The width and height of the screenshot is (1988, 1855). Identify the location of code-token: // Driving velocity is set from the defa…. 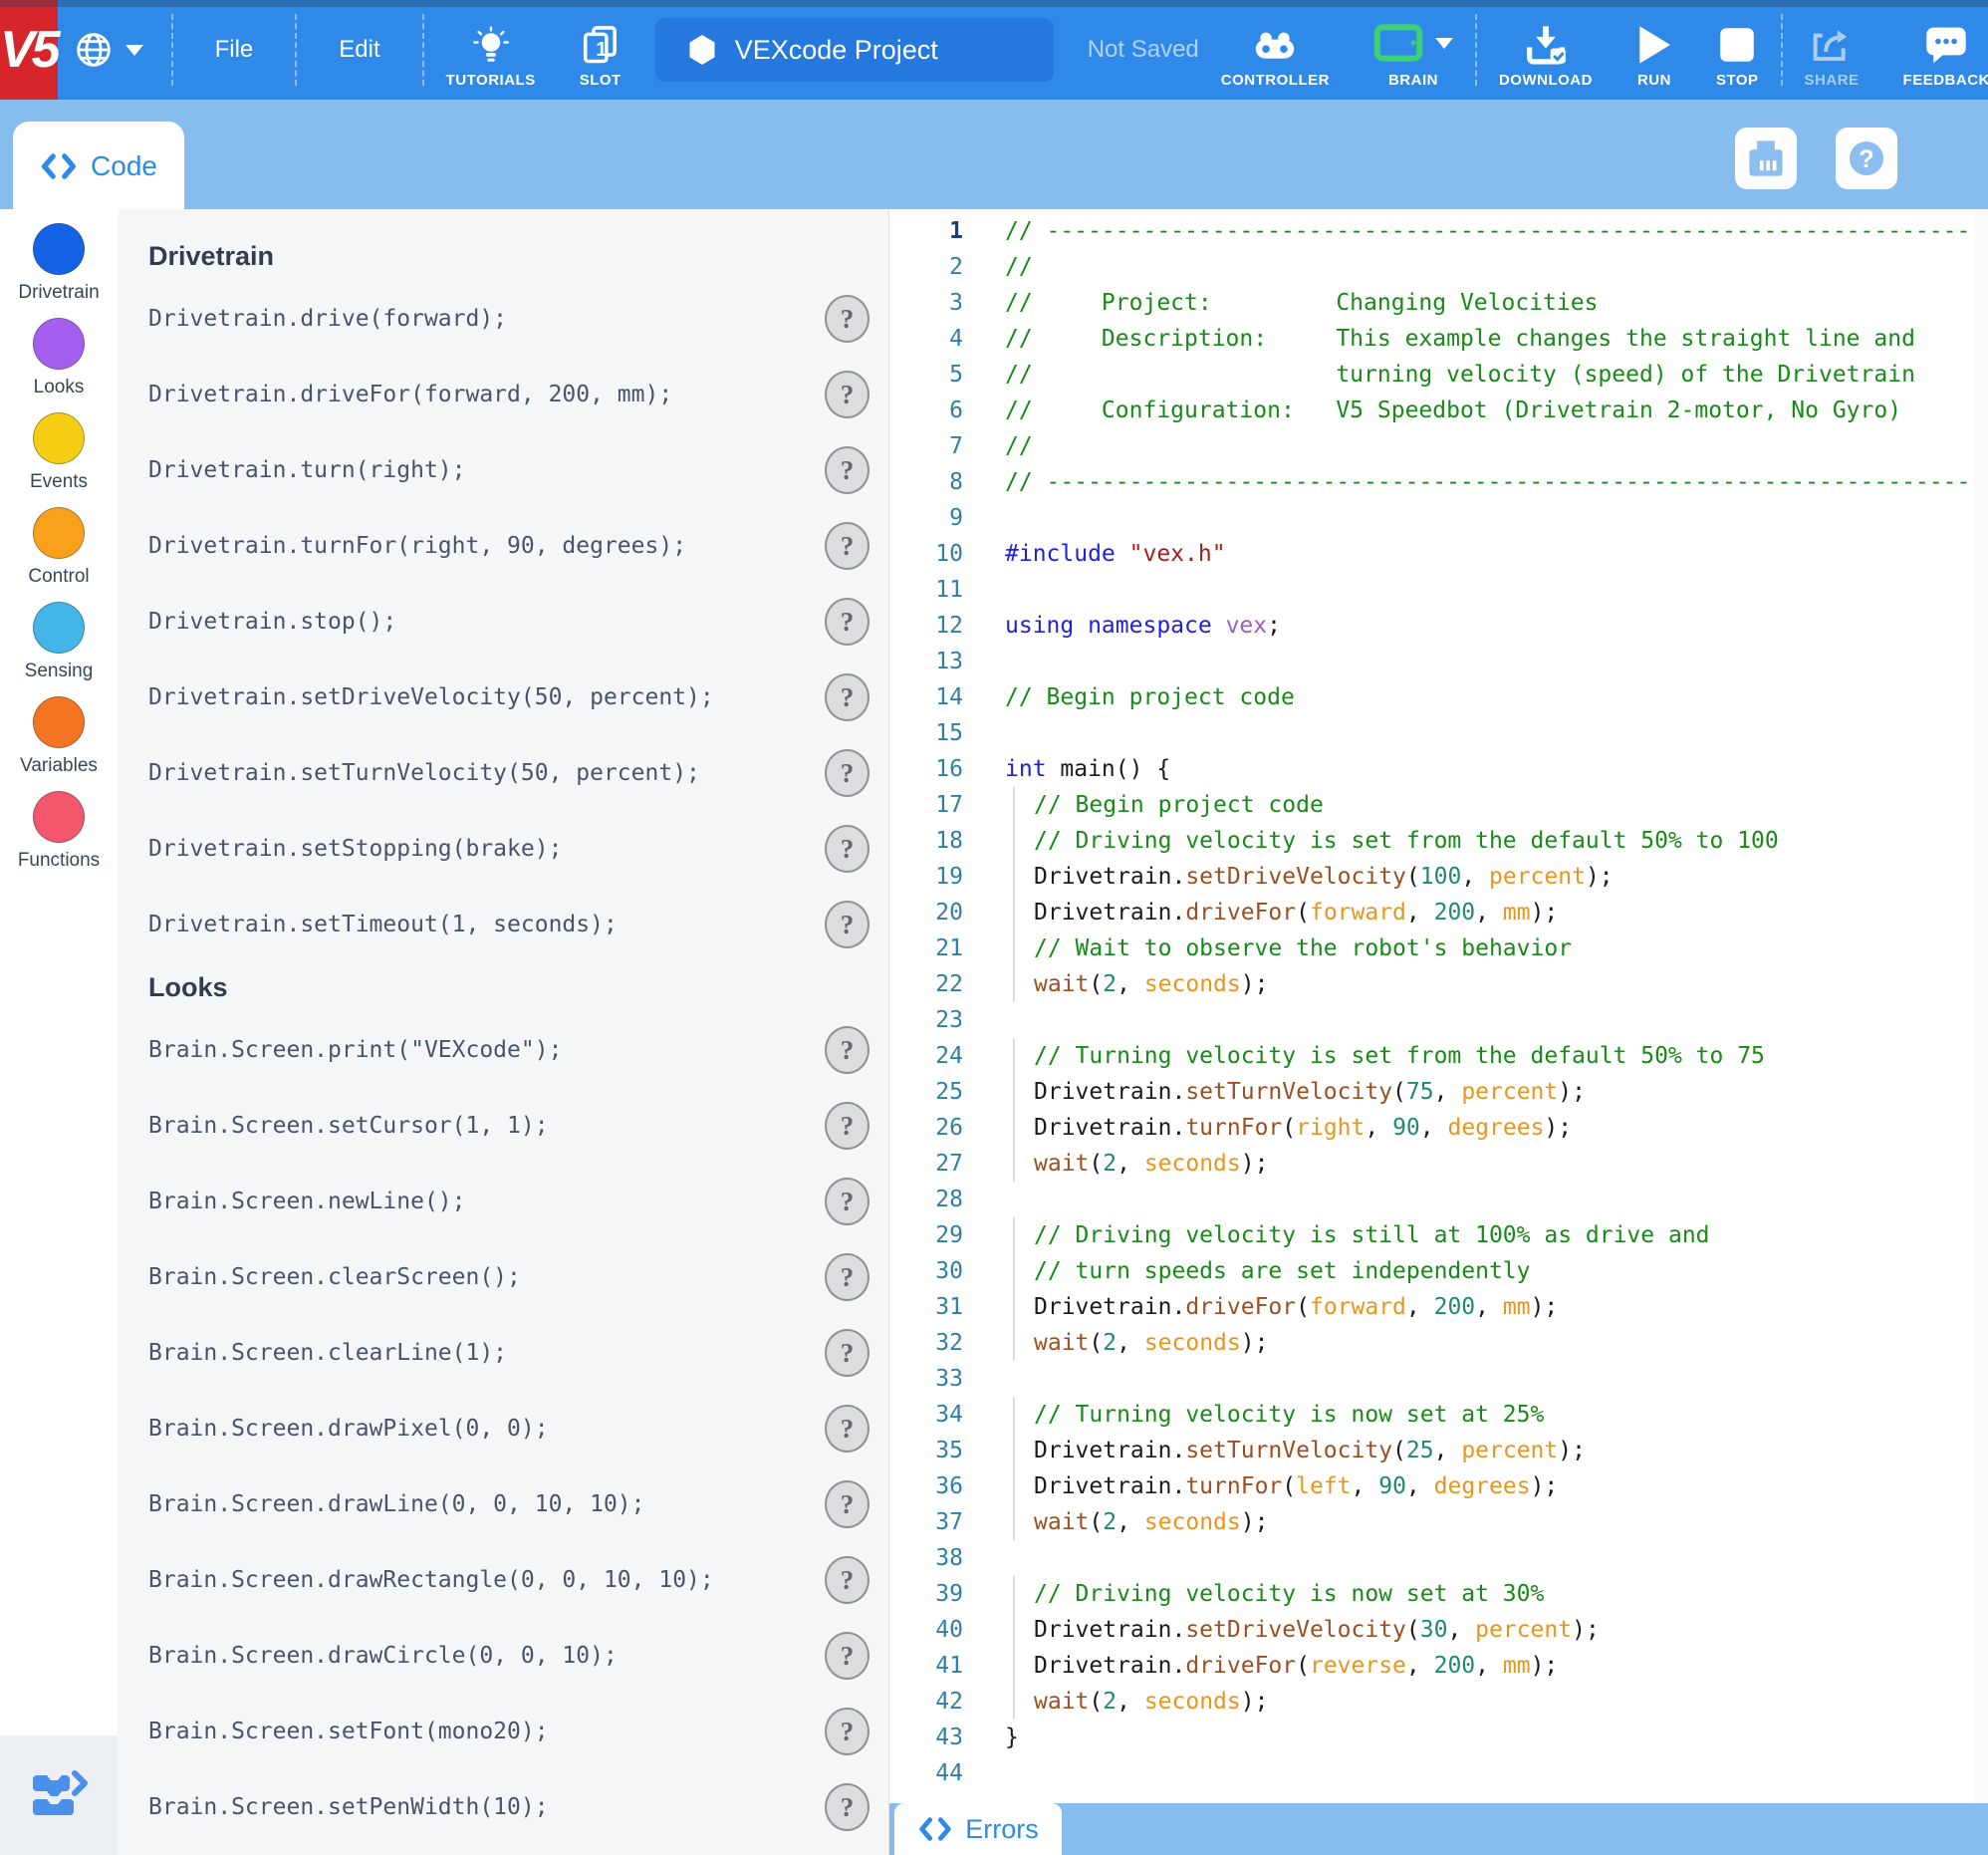
(1406, 841).